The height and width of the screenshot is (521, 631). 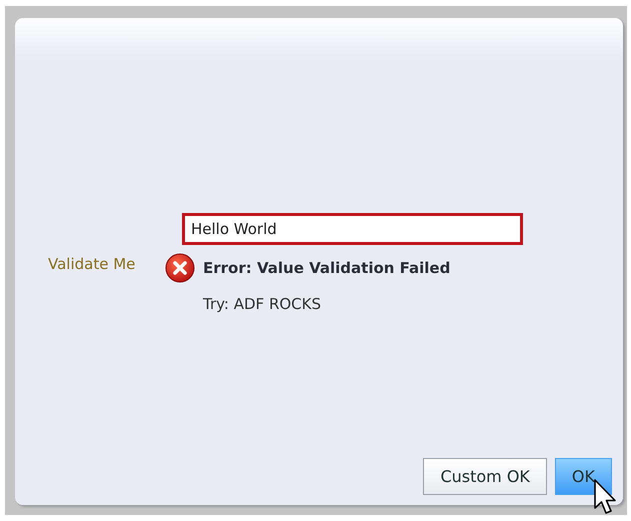 What do you see at coordinates (485, 476) in the screenshot?
I see `dialog-button: Custom OK` at bounding box center [485, 476].